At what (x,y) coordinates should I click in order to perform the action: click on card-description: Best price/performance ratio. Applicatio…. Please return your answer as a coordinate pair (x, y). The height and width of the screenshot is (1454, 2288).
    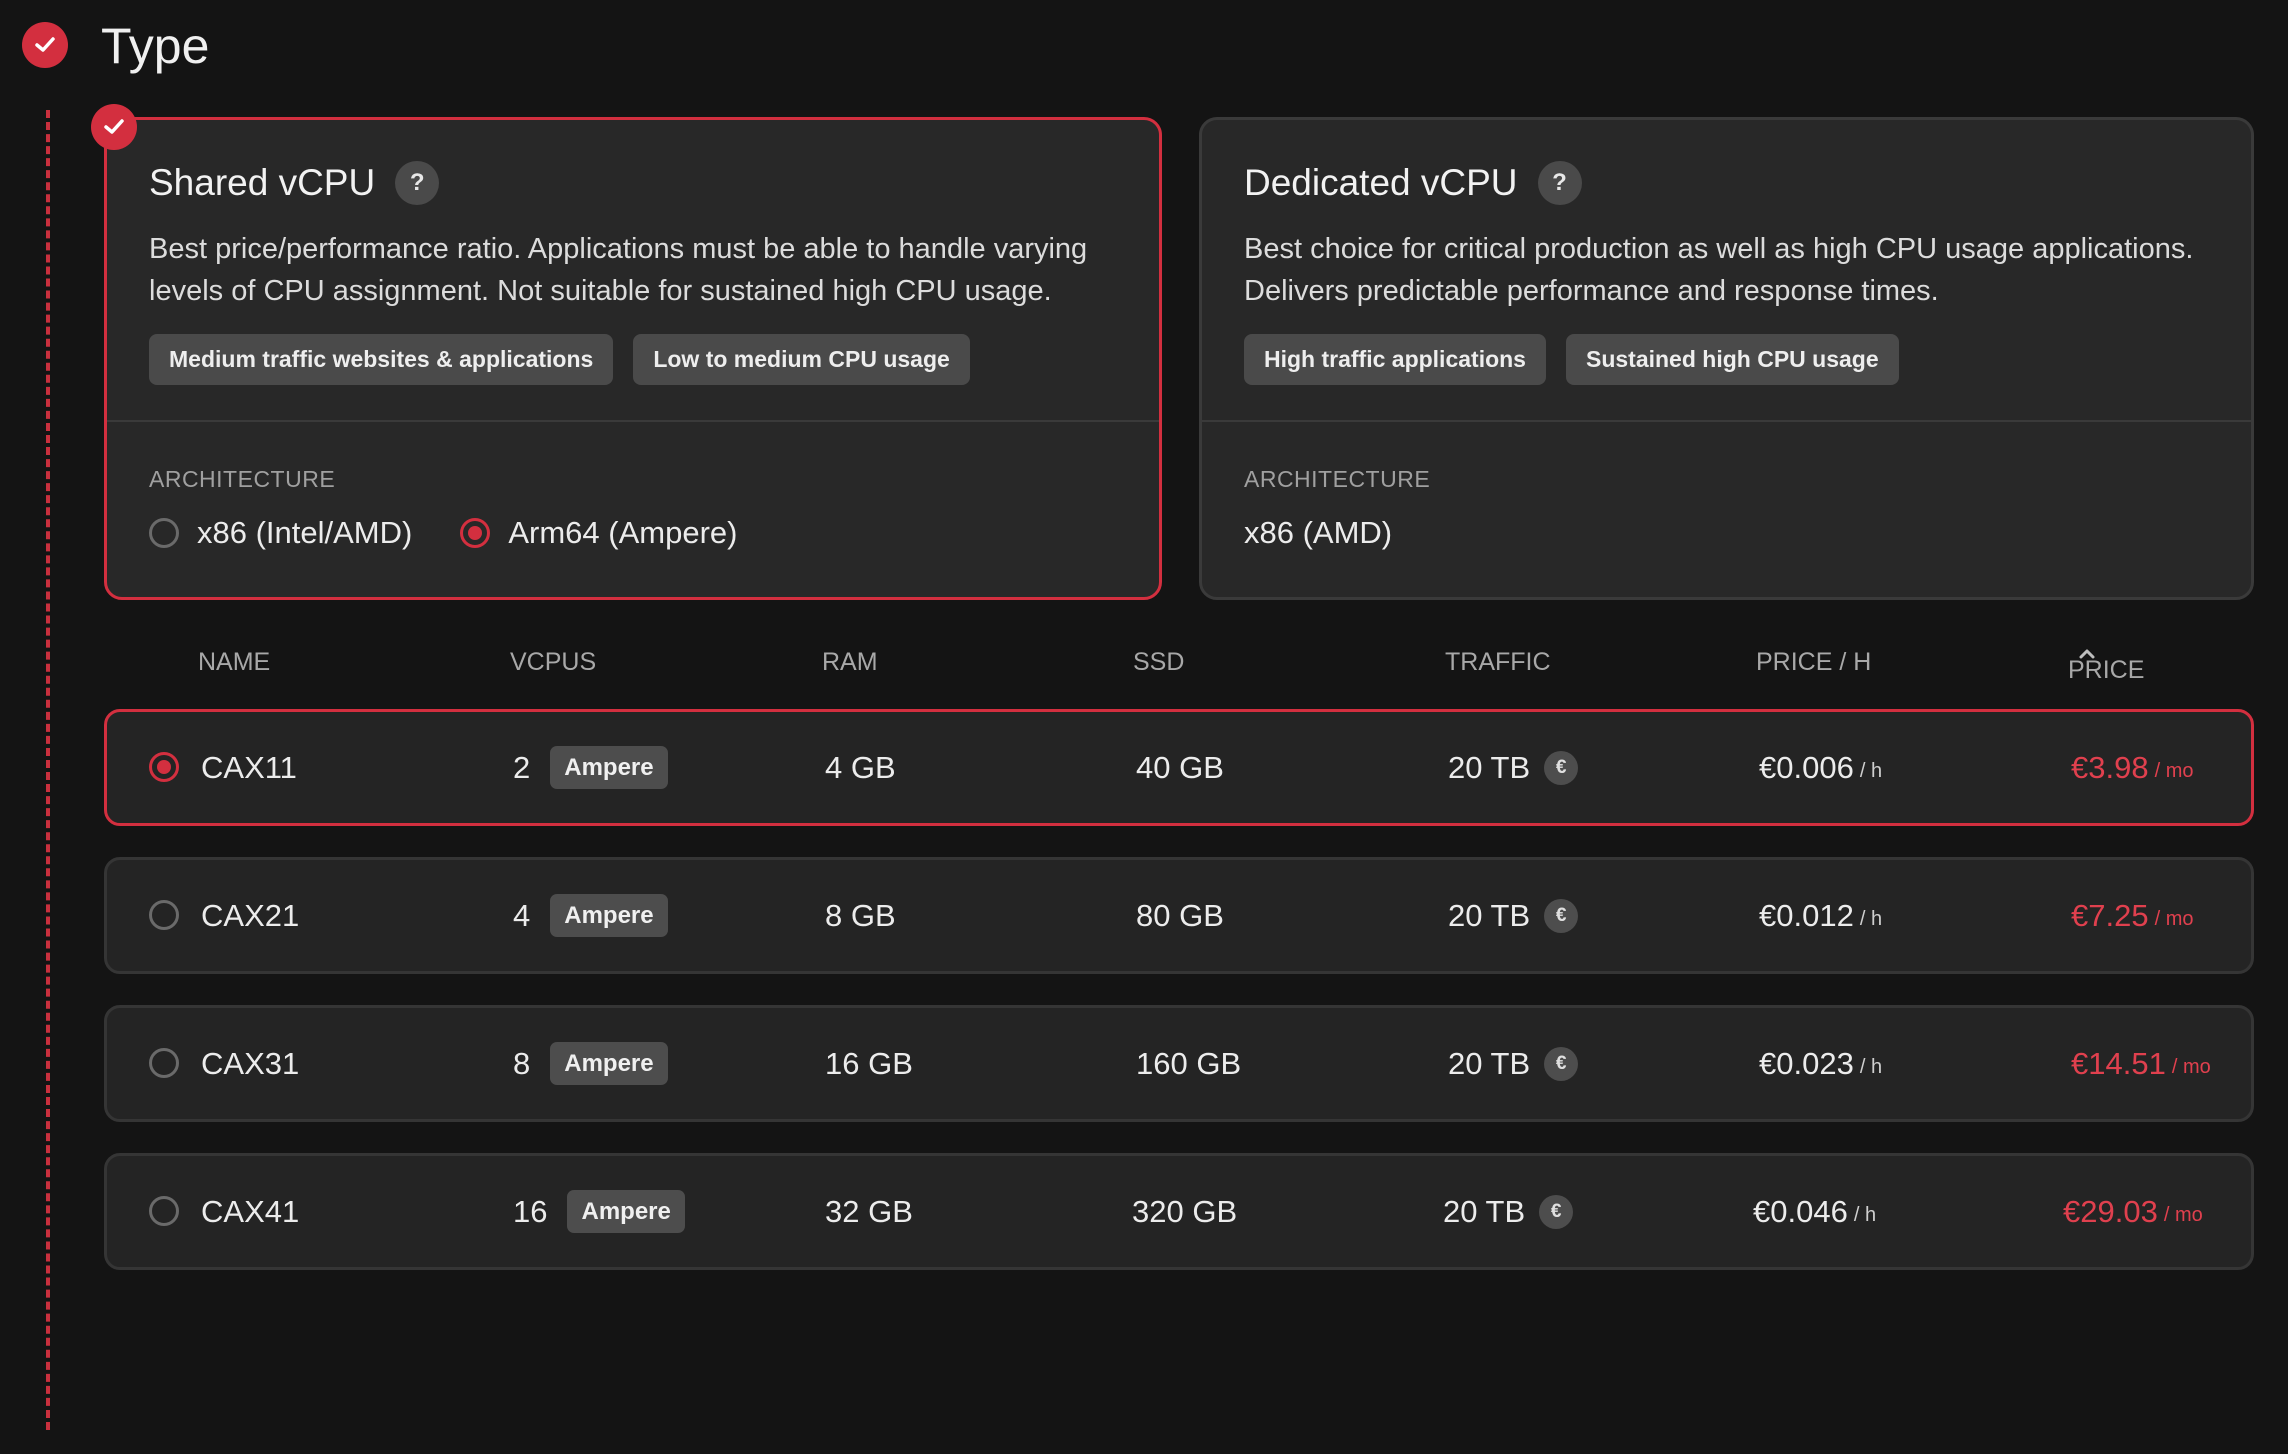
    Looking at the image, I should click on (618, 270).